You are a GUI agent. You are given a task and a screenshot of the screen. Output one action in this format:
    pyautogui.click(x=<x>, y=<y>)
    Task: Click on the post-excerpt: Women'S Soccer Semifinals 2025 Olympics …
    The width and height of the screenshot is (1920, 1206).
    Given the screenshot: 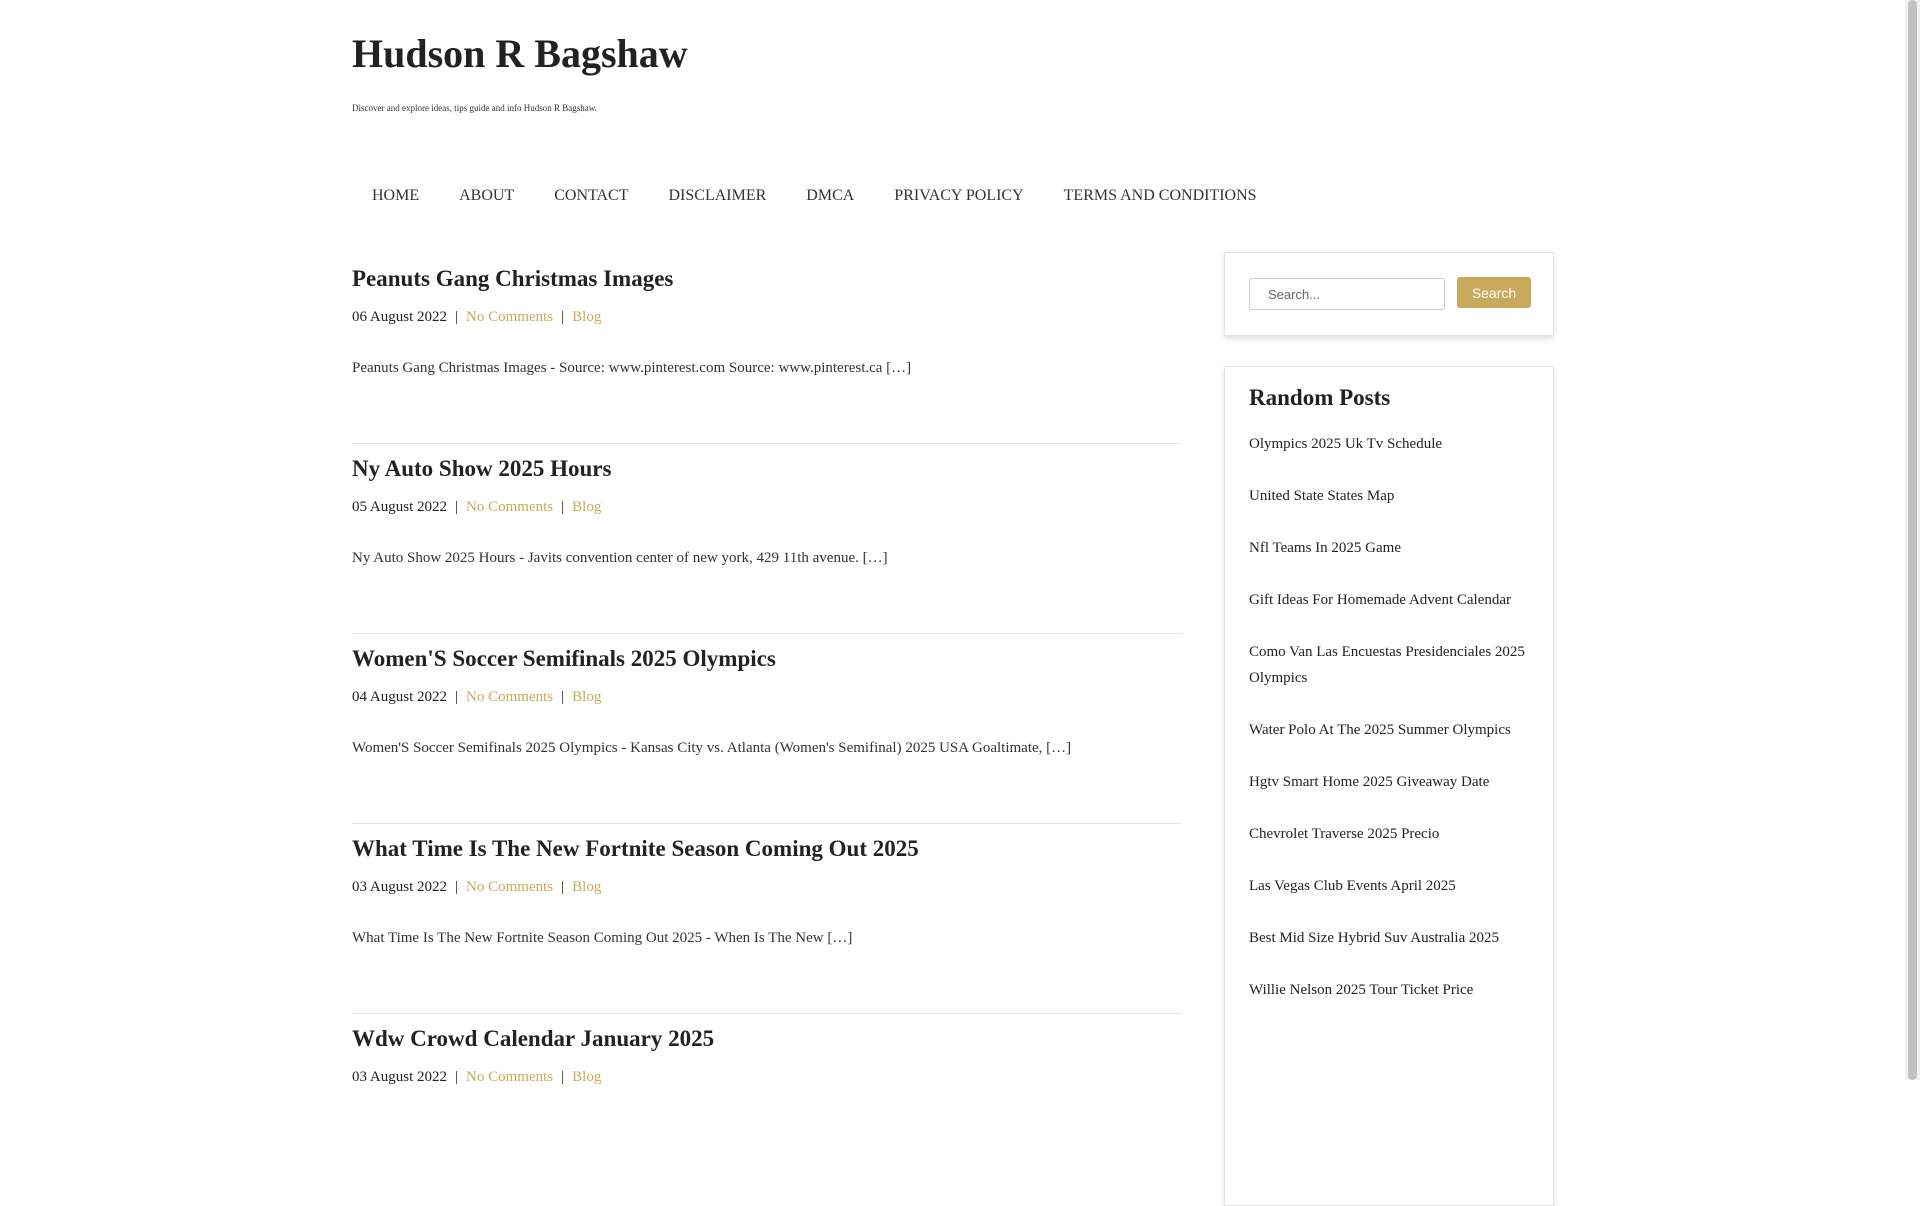 What is the action you would take?
    pyautogui.click(x=712, y=748)
    